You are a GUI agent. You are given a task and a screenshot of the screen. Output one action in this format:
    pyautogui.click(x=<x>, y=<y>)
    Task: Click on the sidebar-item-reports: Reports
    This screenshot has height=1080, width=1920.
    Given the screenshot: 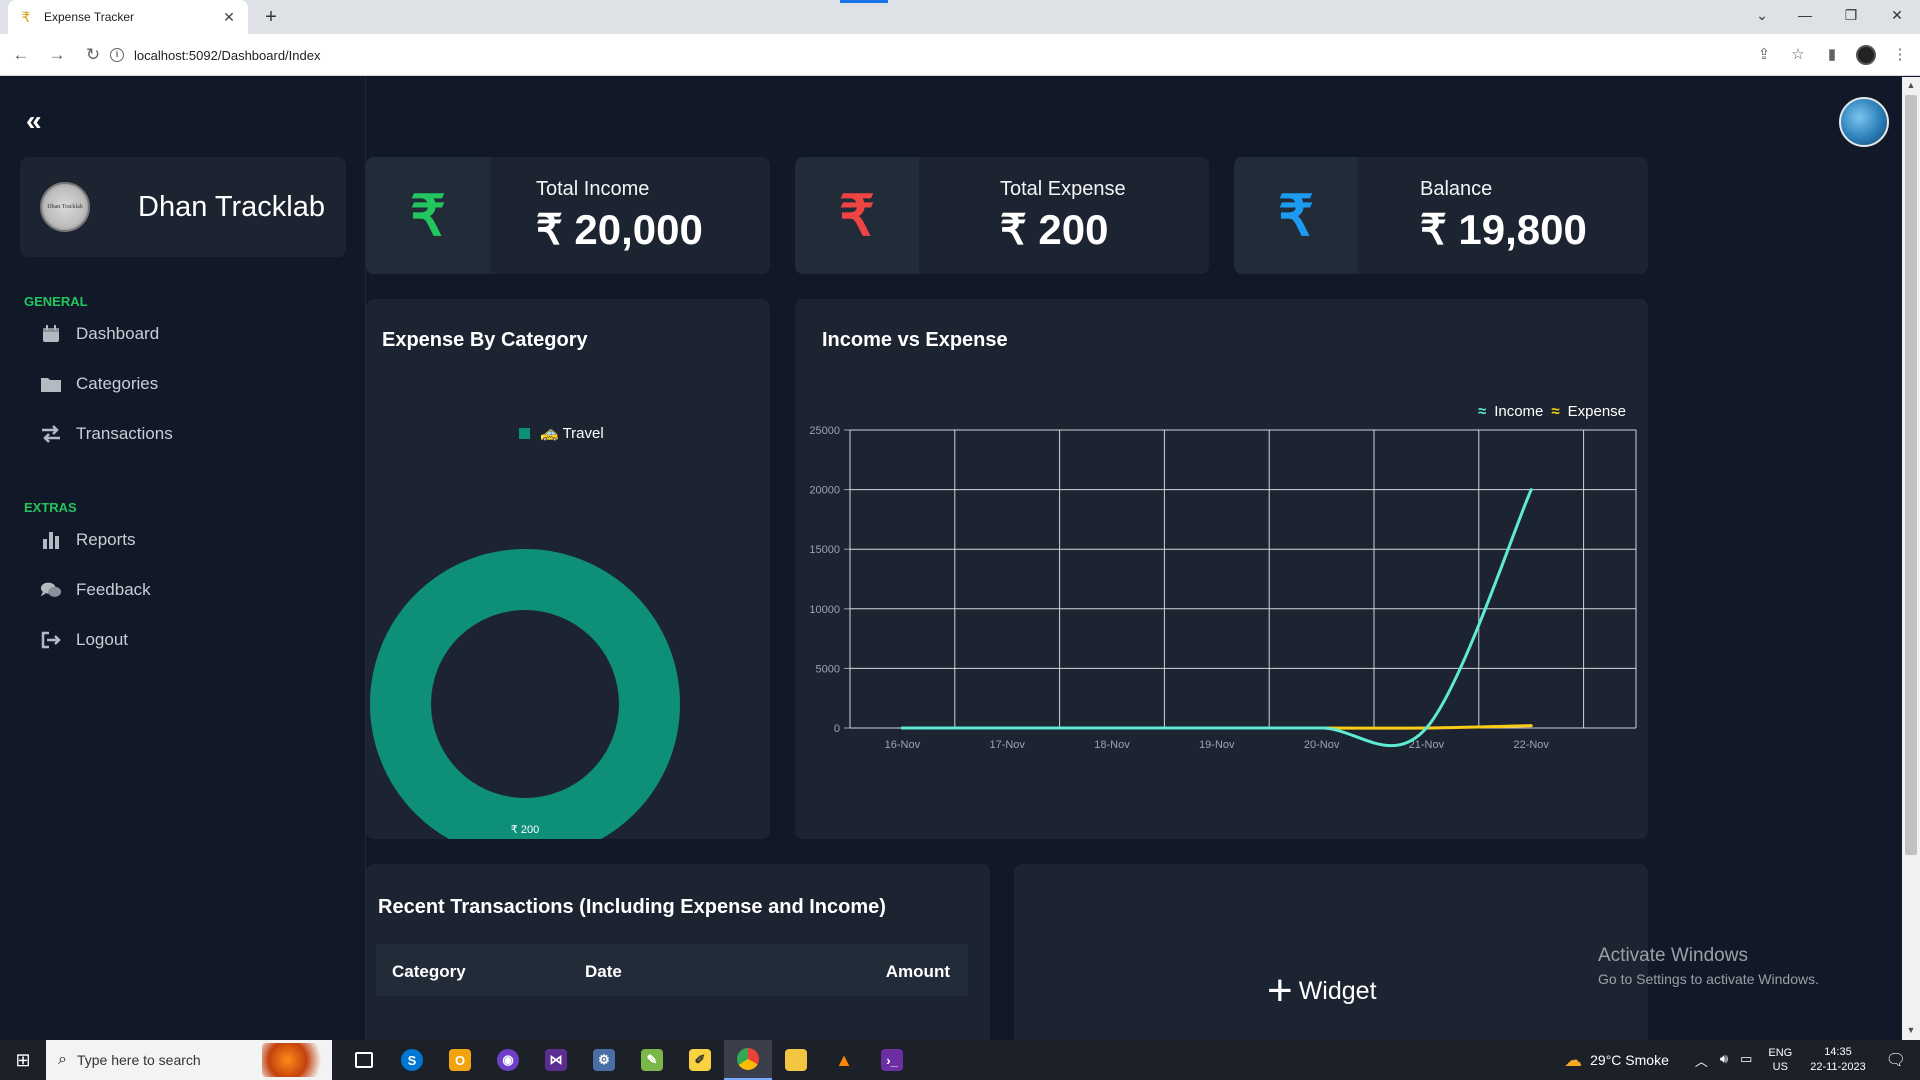 What is the action you would take?
    pyautogui.click(x=88, y=540)
    